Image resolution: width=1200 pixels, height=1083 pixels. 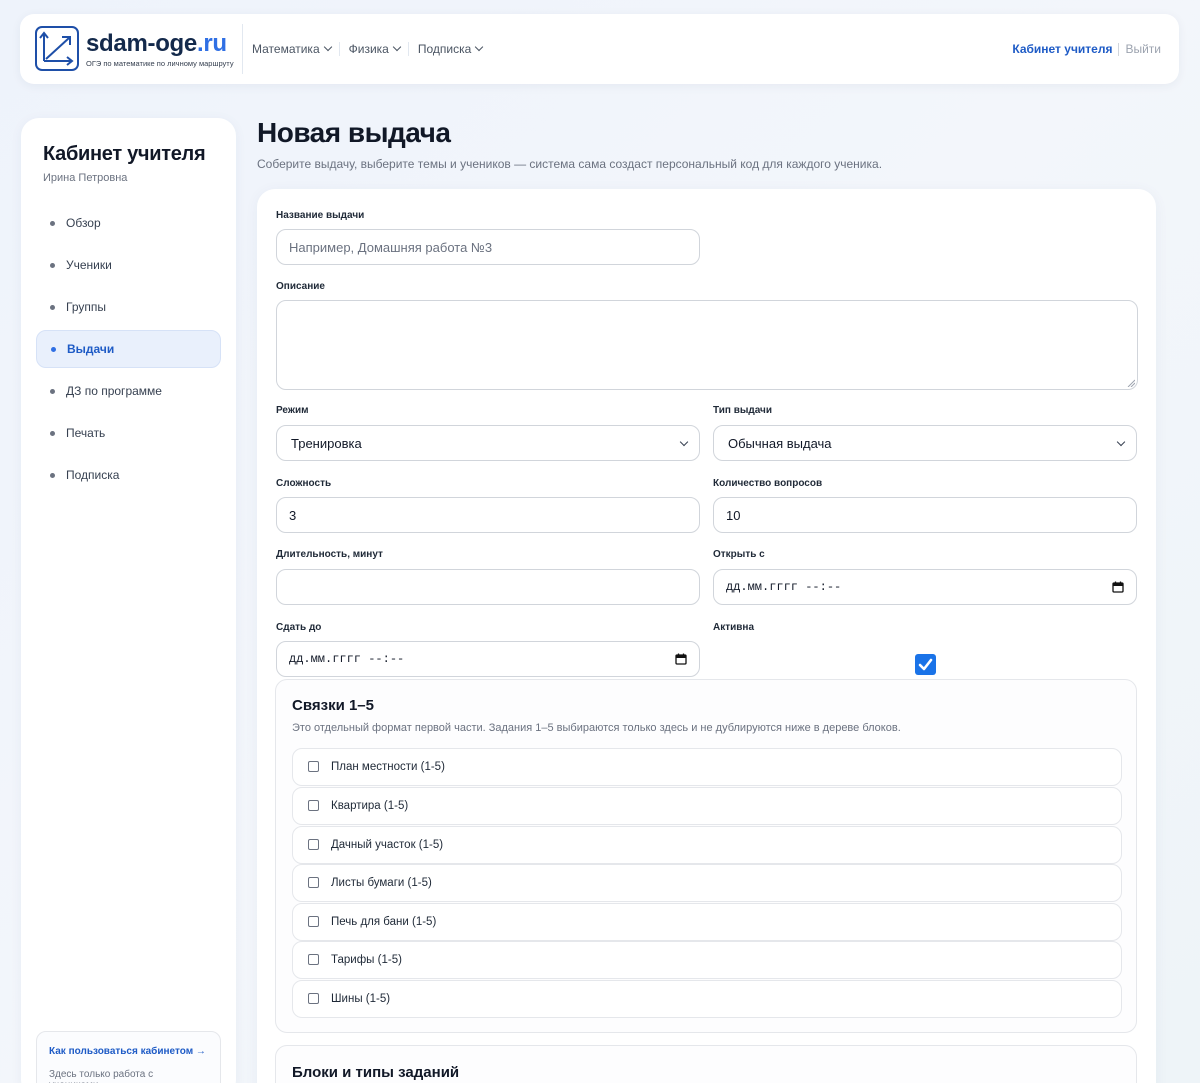 I want to click on main-nav: Математика Физика Подписка, so click(x=366, y=49).